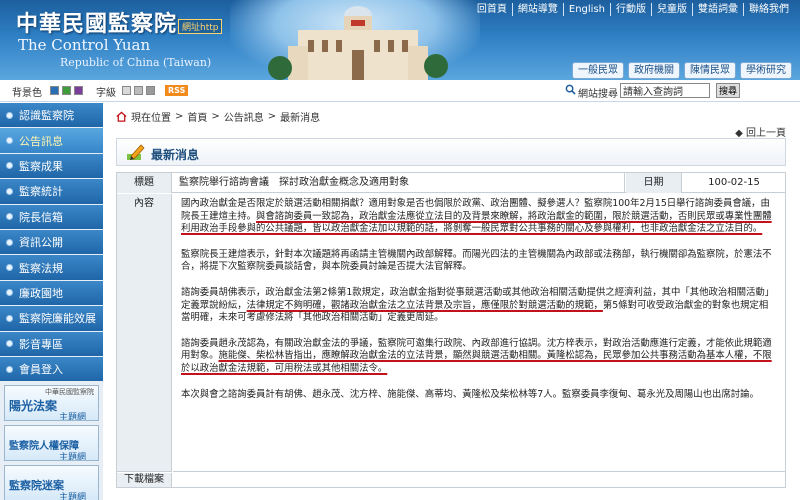 The width and height of the screenshot is (800, 500). Describe the element at coordinates (400, 91) in the screenshot. I see `utility-toolbar: 背景色 字級 RSS 網站搜尋 搜尋` at that location.